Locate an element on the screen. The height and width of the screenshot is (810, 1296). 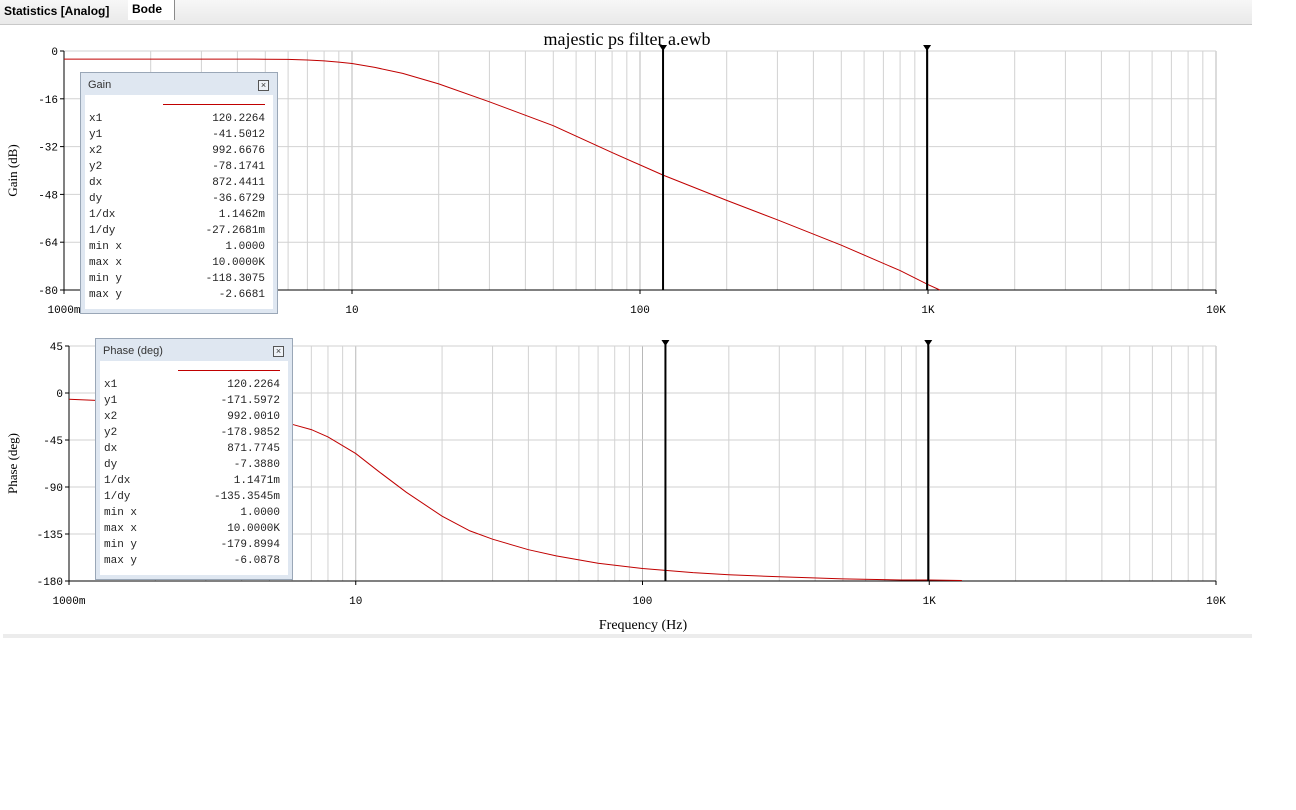
readout-row: y1 -171.5972 is located at coordinates (192, 403).